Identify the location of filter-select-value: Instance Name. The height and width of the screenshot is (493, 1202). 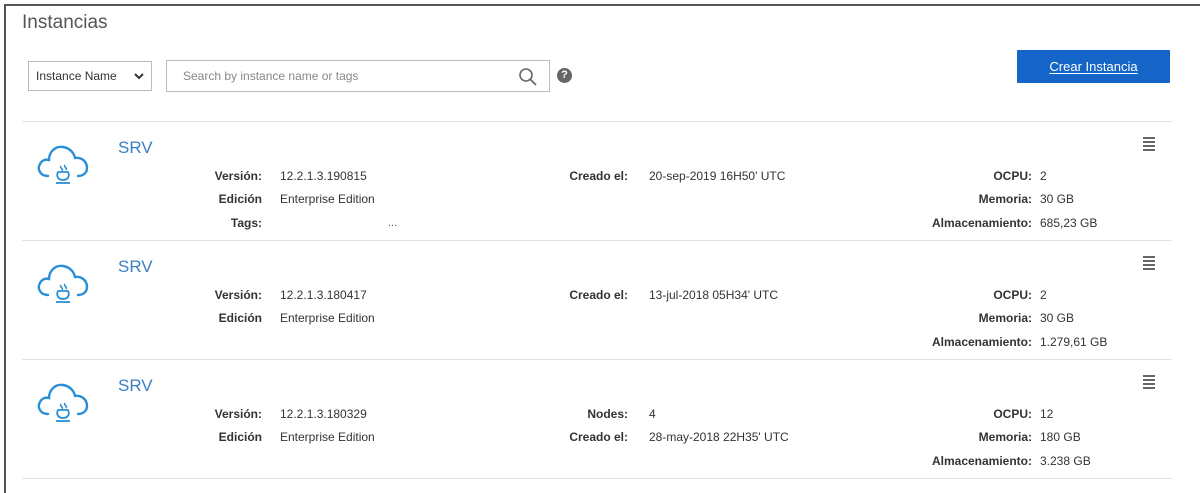
(76, 76).